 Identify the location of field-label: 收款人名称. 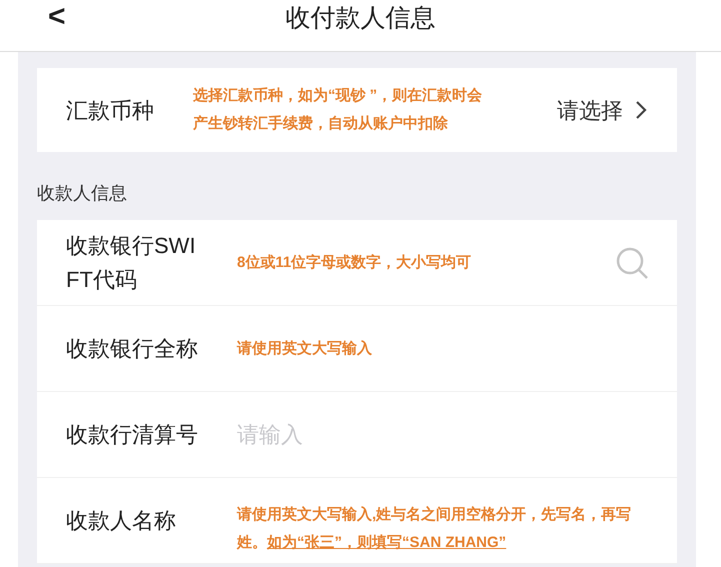
(121, 520).